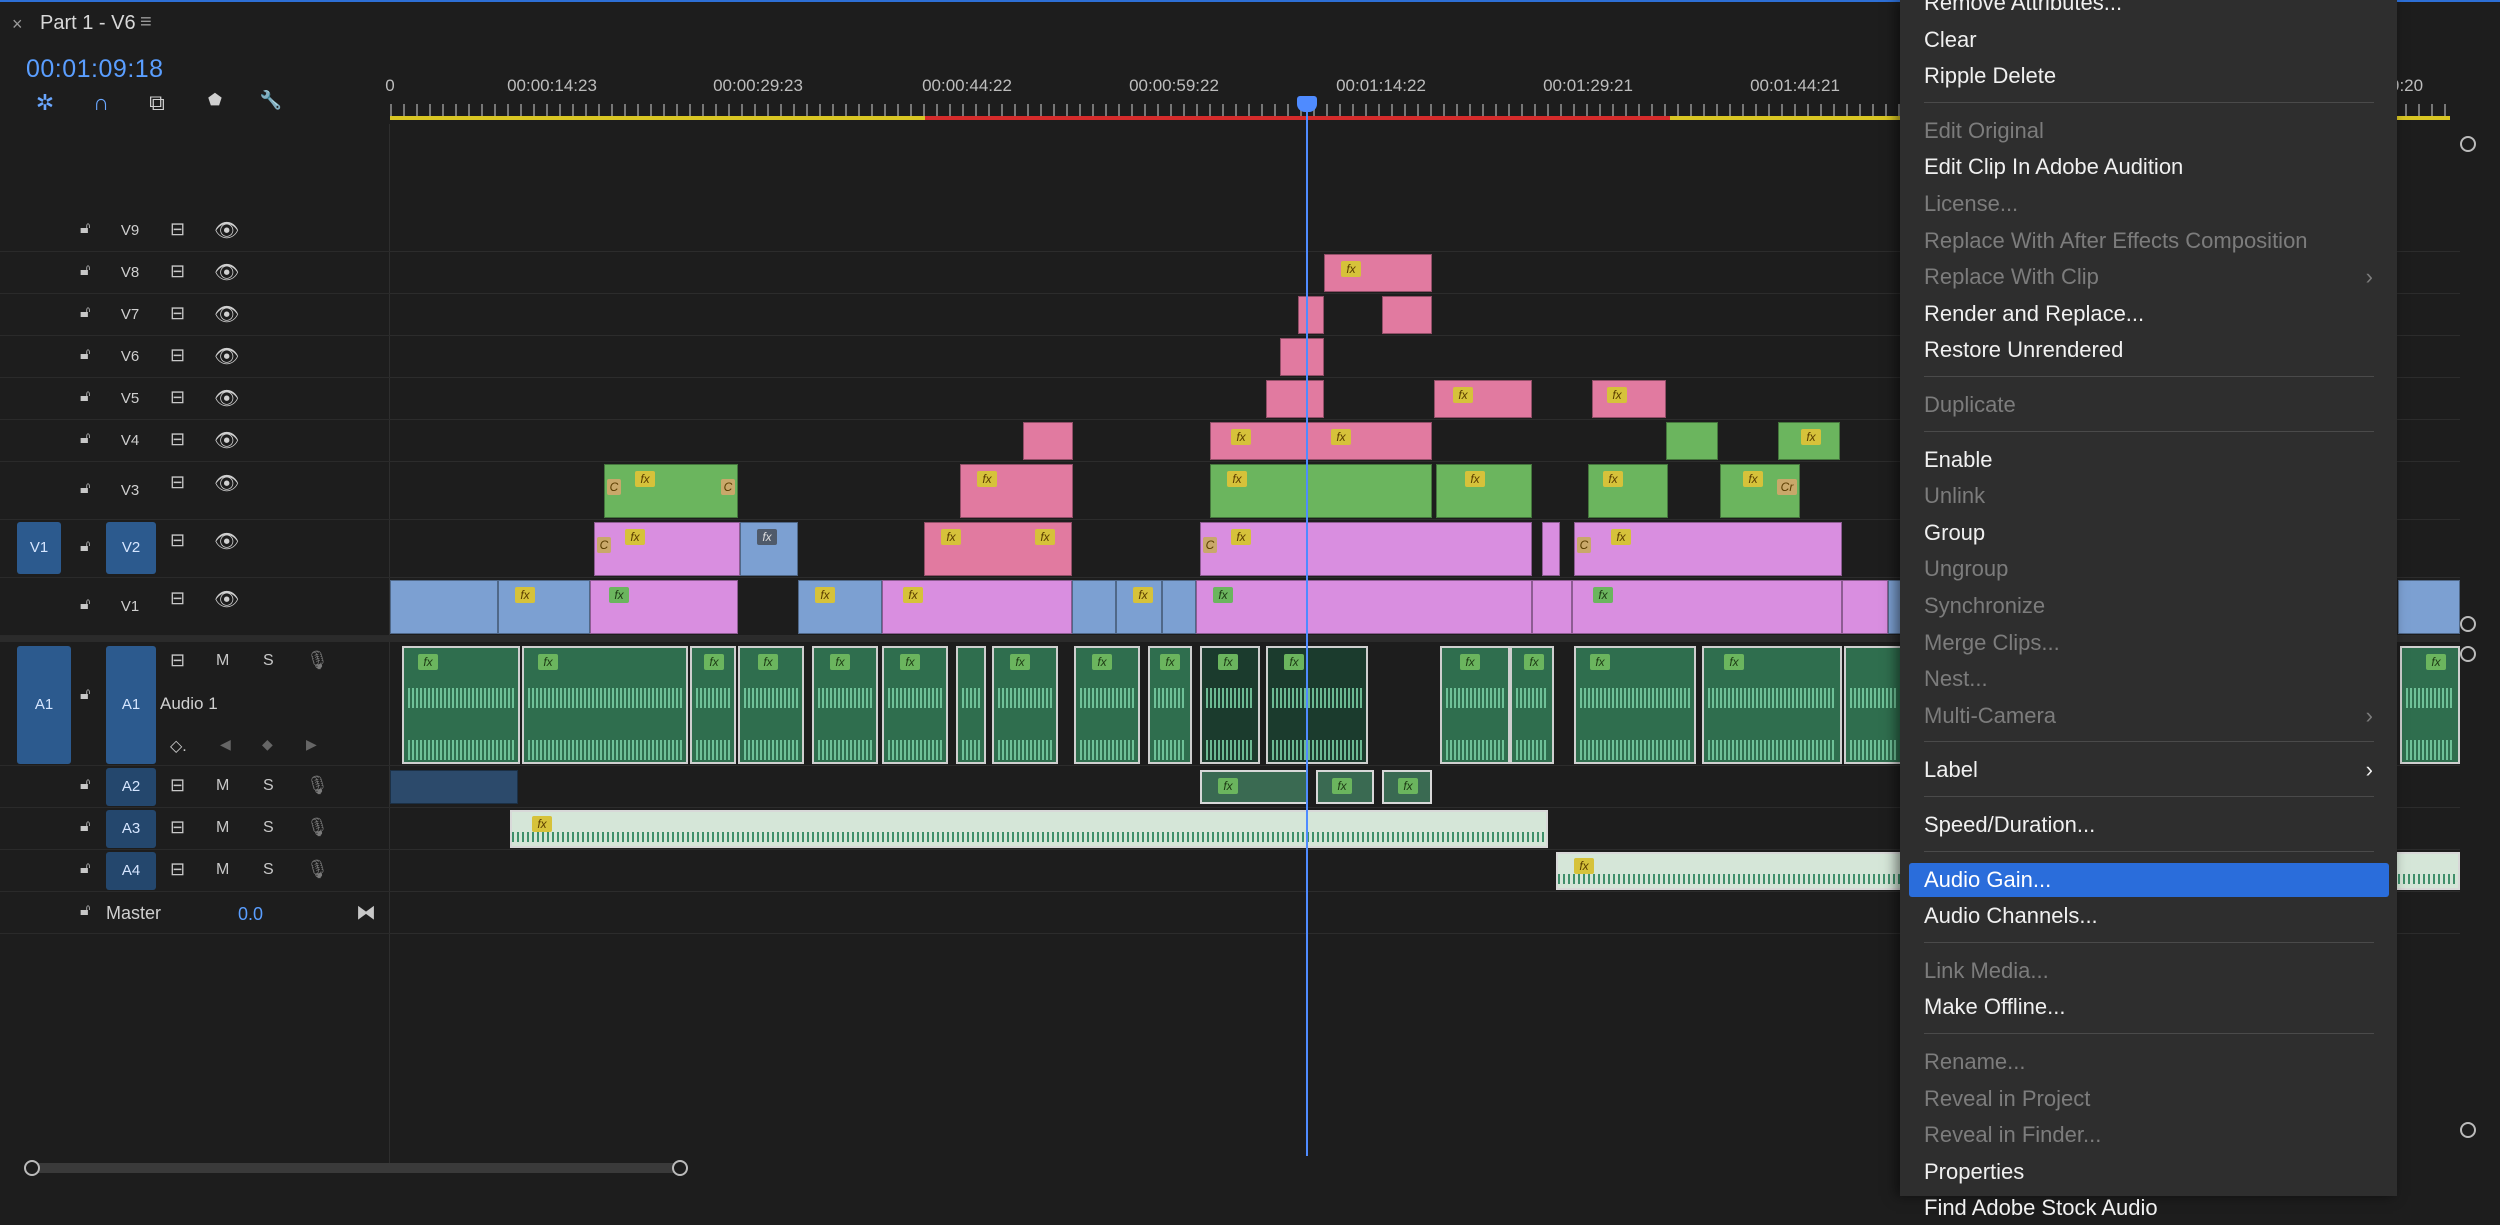  I want to click on wrench-settings-icon: 🔧, so click(271, 105).